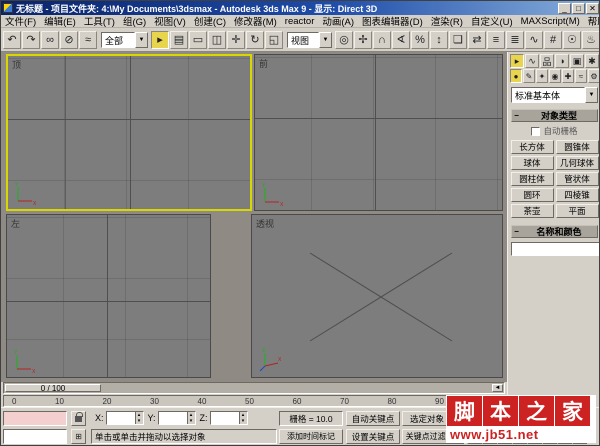 Image resolution: width=600 pixels, height=446 pixels. What do you see at coordinates (577, 179) in the screenshot?
I see `button-tube: 管状体` at bounding box center [577, 179].